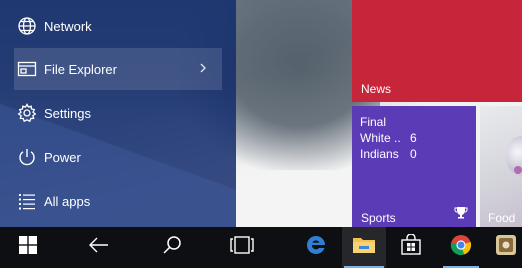 The height and width of the screenshot is (268, 522). What do you see at coordinates (379, 154) in the screenshot?
I see `team-name: Indians` at bounding box center [379, 154].